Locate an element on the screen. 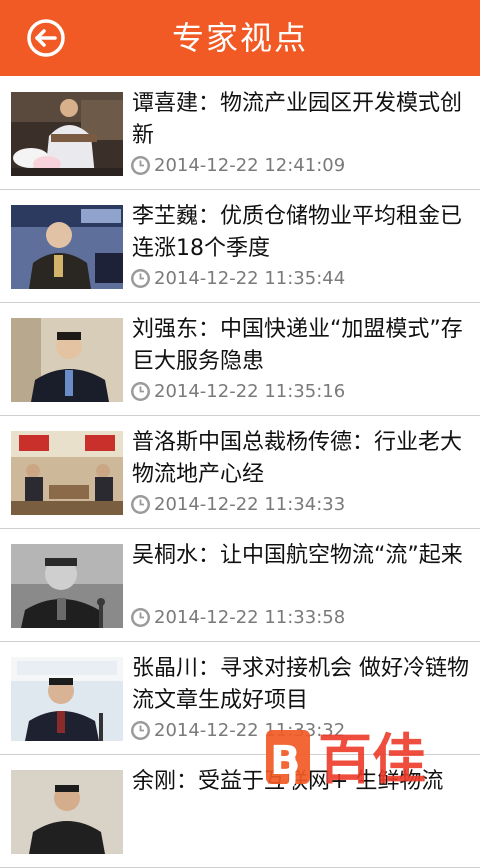  timestamp: 2014-12-22 11:35:44 is located at coordinates (237, 278).